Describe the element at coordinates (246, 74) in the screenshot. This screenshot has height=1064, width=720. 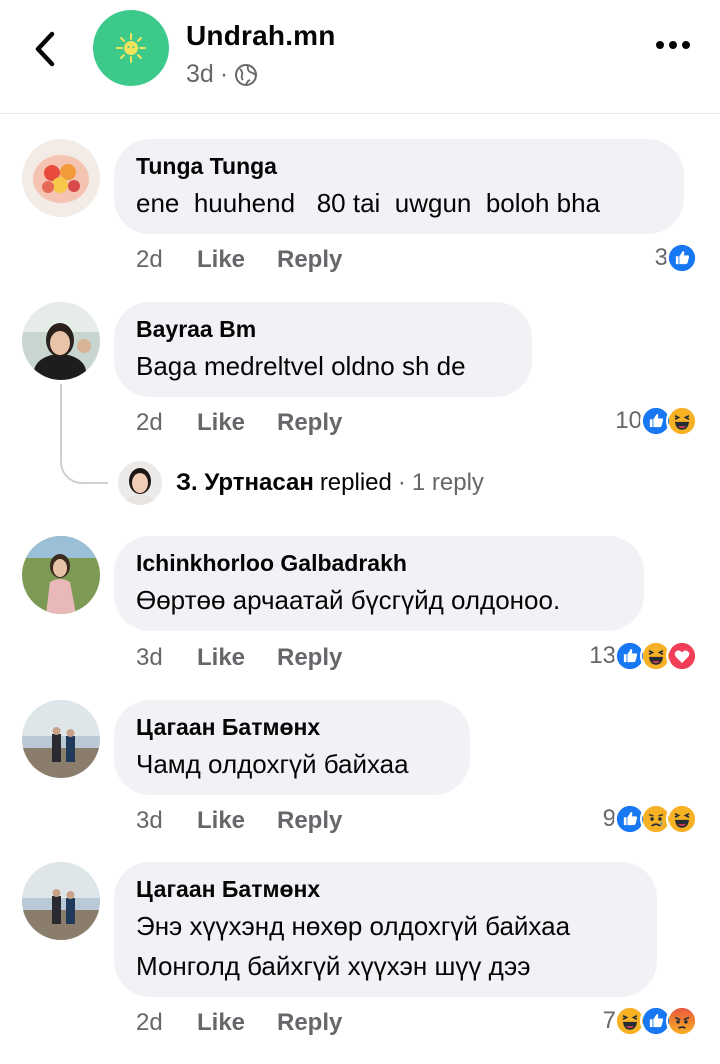
I see `globe-icon` at that location.